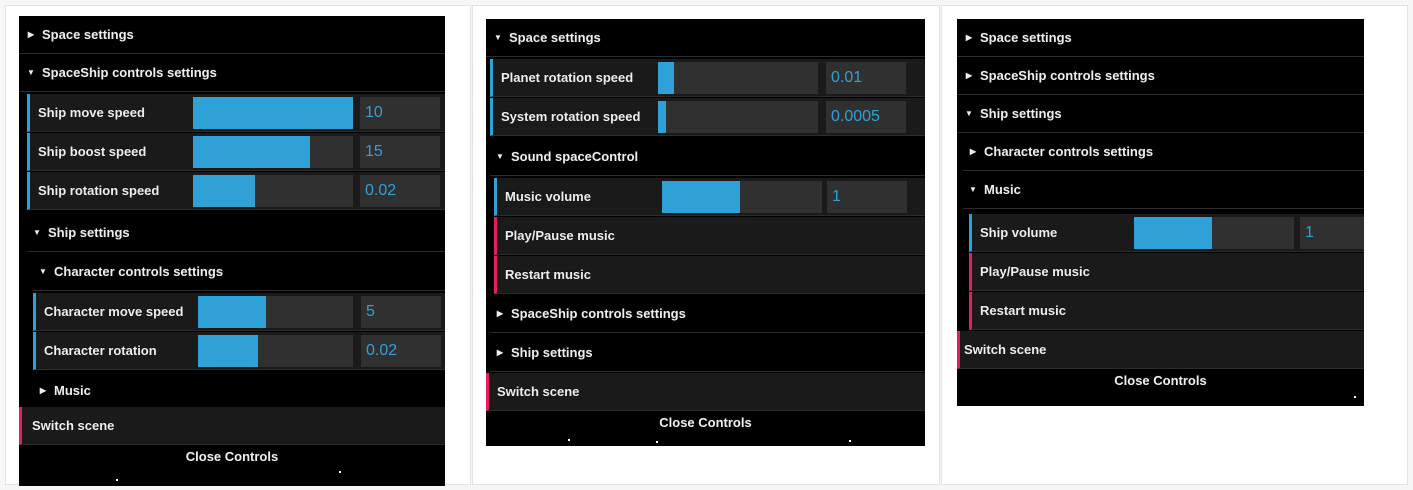 The width and height of the screenshot is (1413, 490). Describe the element at coordinates (1214, 233) in the screenshot. I see `ship-volume-slider` at that location.